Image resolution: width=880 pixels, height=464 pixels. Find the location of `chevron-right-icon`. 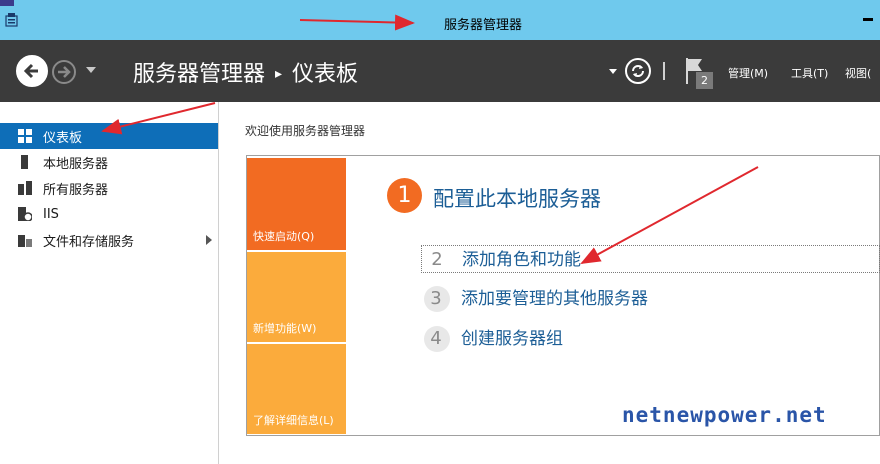

chevron-right-icon is located at coordinates (209, 240).